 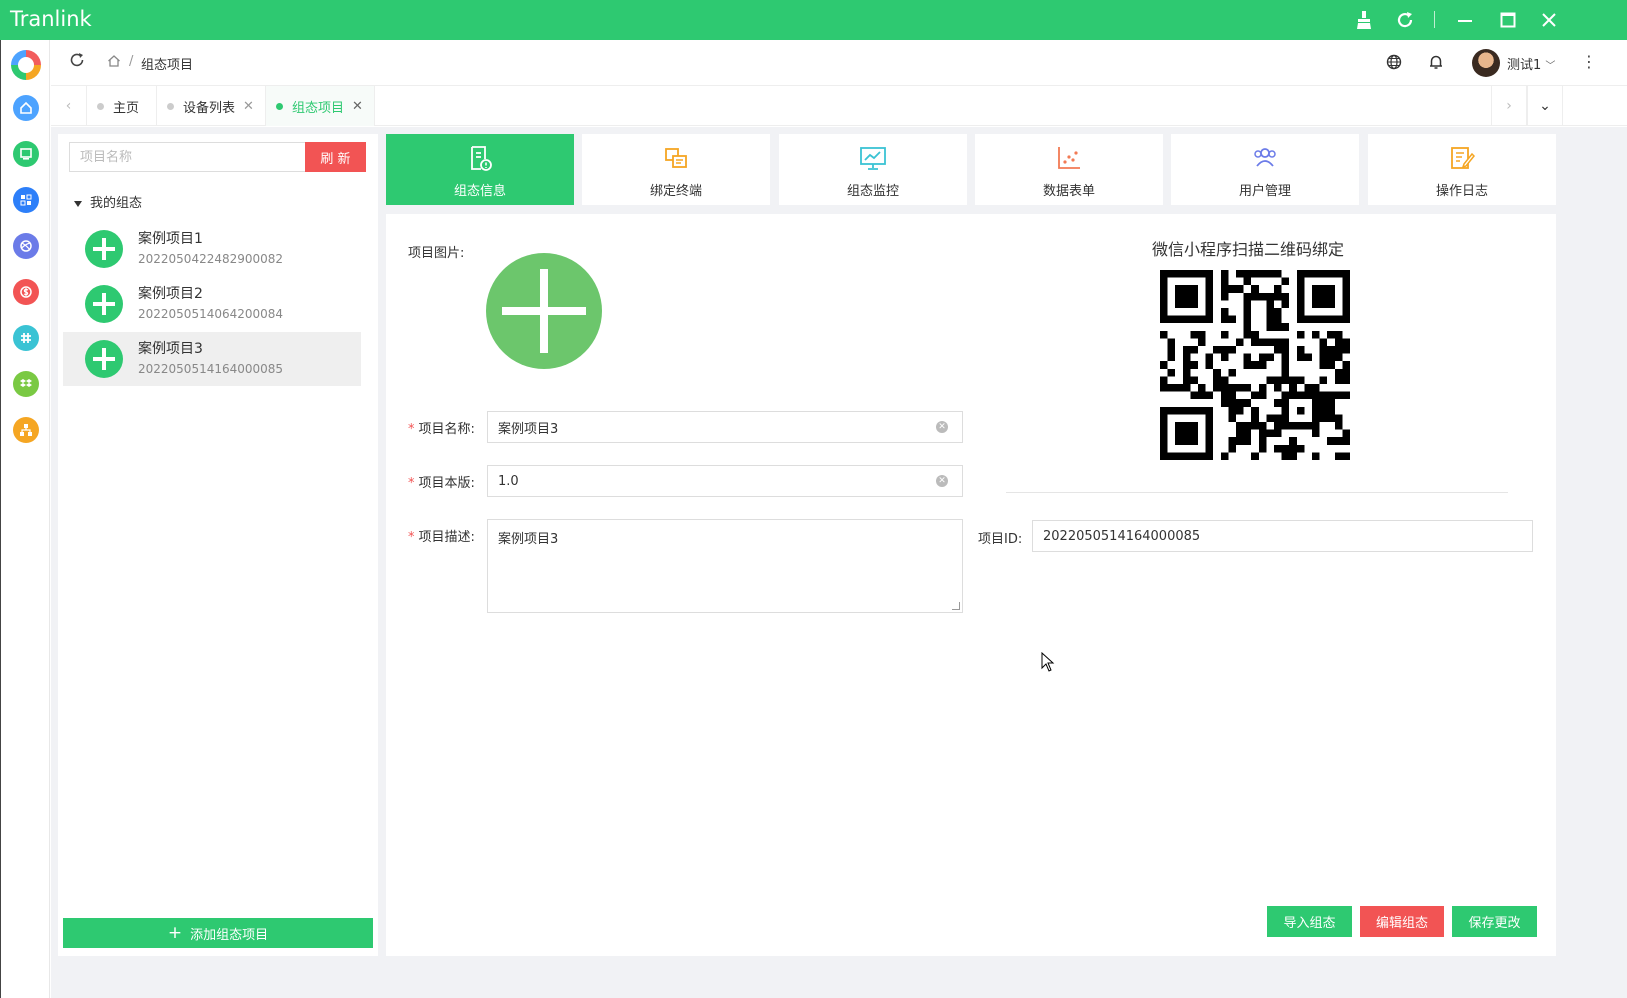 I want to click on project-name-value: 案例项目3, so click(x=528, y=429).